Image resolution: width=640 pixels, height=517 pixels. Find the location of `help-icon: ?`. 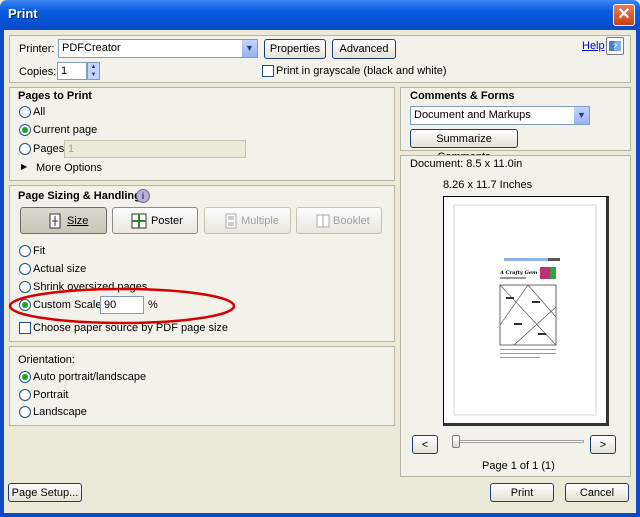

help-icon: ? is located at coordinates (615, 46).